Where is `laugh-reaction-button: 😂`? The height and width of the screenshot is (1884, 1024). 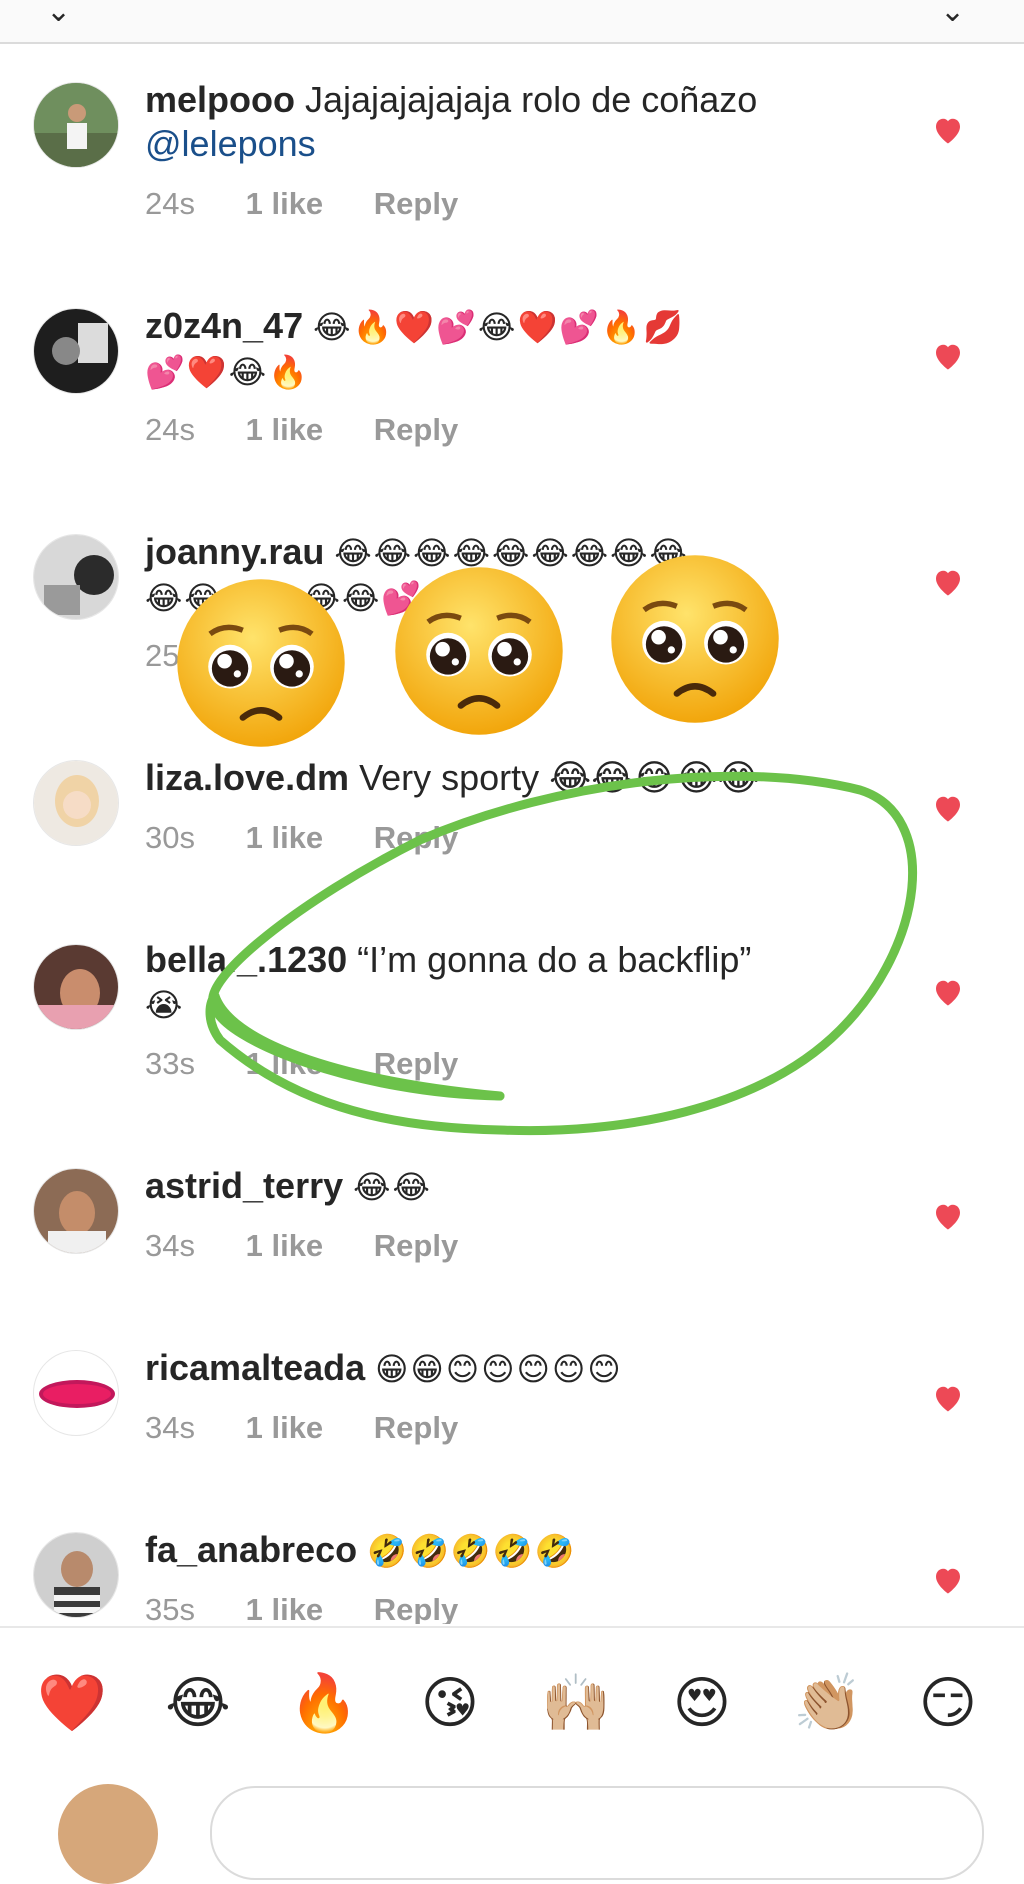
laugh-reaction-button: 😂 is located at coordinates (198, 1704).